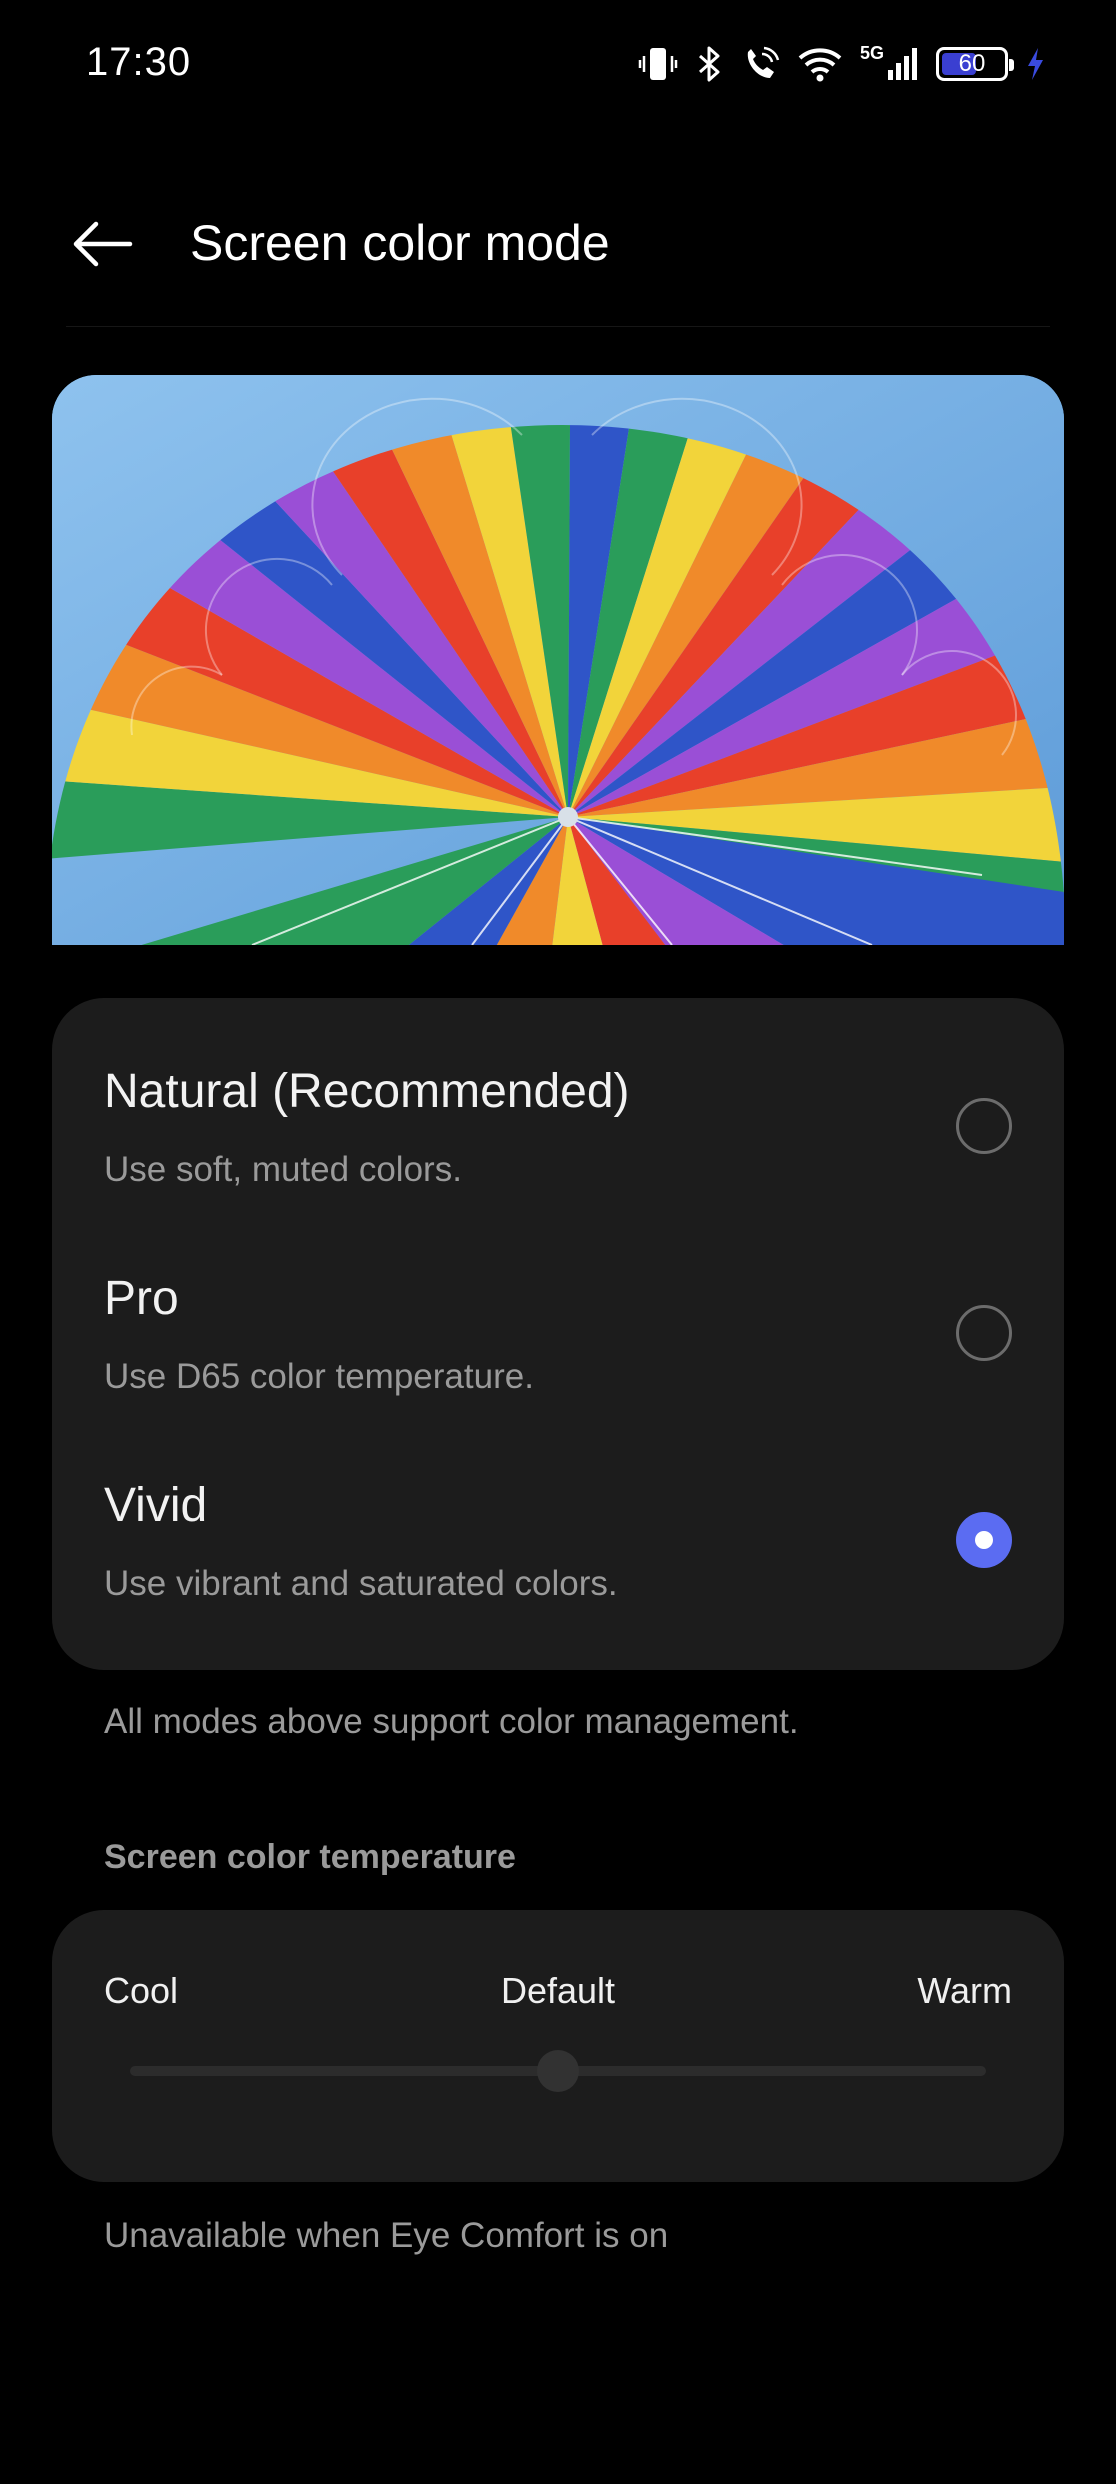 Image resolution: width=1116 pixels, height=2484 pixels. Describe the element at coordinates (558, 1512) in the screenshot. I see `mode-option-vivid: Vivid Use vibrant and saturated colors.` at that location.